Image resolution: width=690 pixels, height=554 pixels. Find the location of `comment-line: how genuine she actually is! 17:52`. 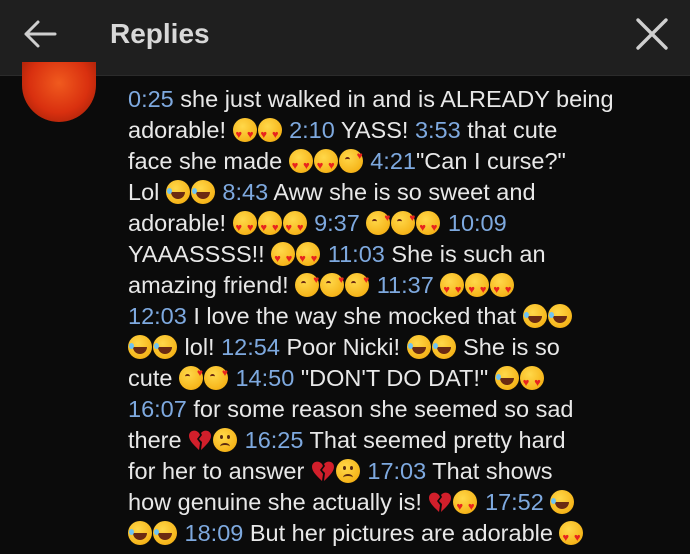

comment-line: how genuine she actually is! 17:52 is located at coordinates (398, 505).